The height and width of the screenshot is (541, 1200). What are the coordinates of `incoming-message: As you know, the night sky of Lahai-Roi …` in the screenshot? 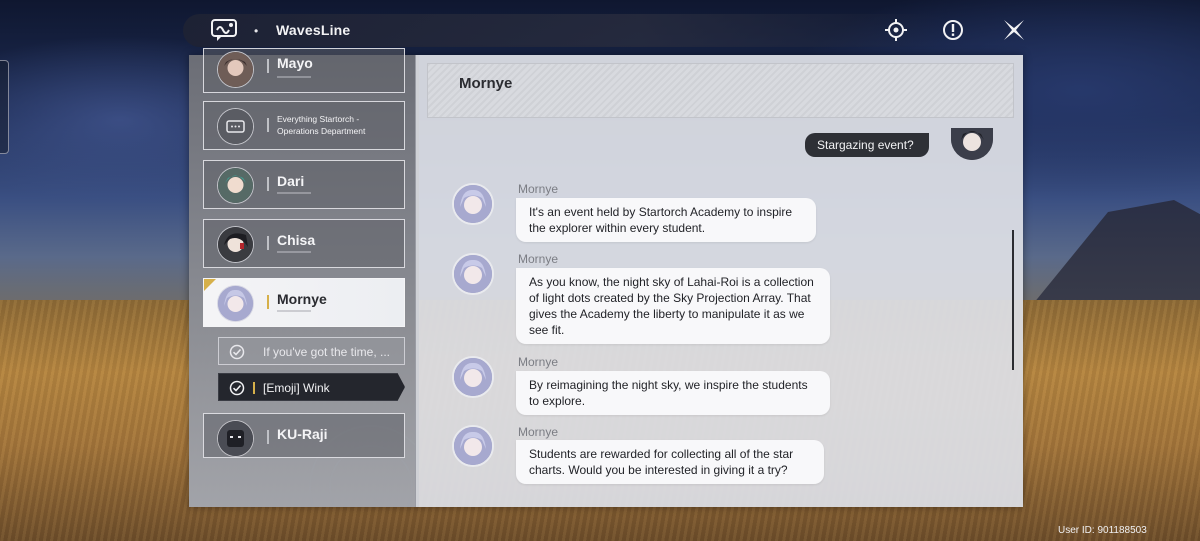 It's located at (673, 306).